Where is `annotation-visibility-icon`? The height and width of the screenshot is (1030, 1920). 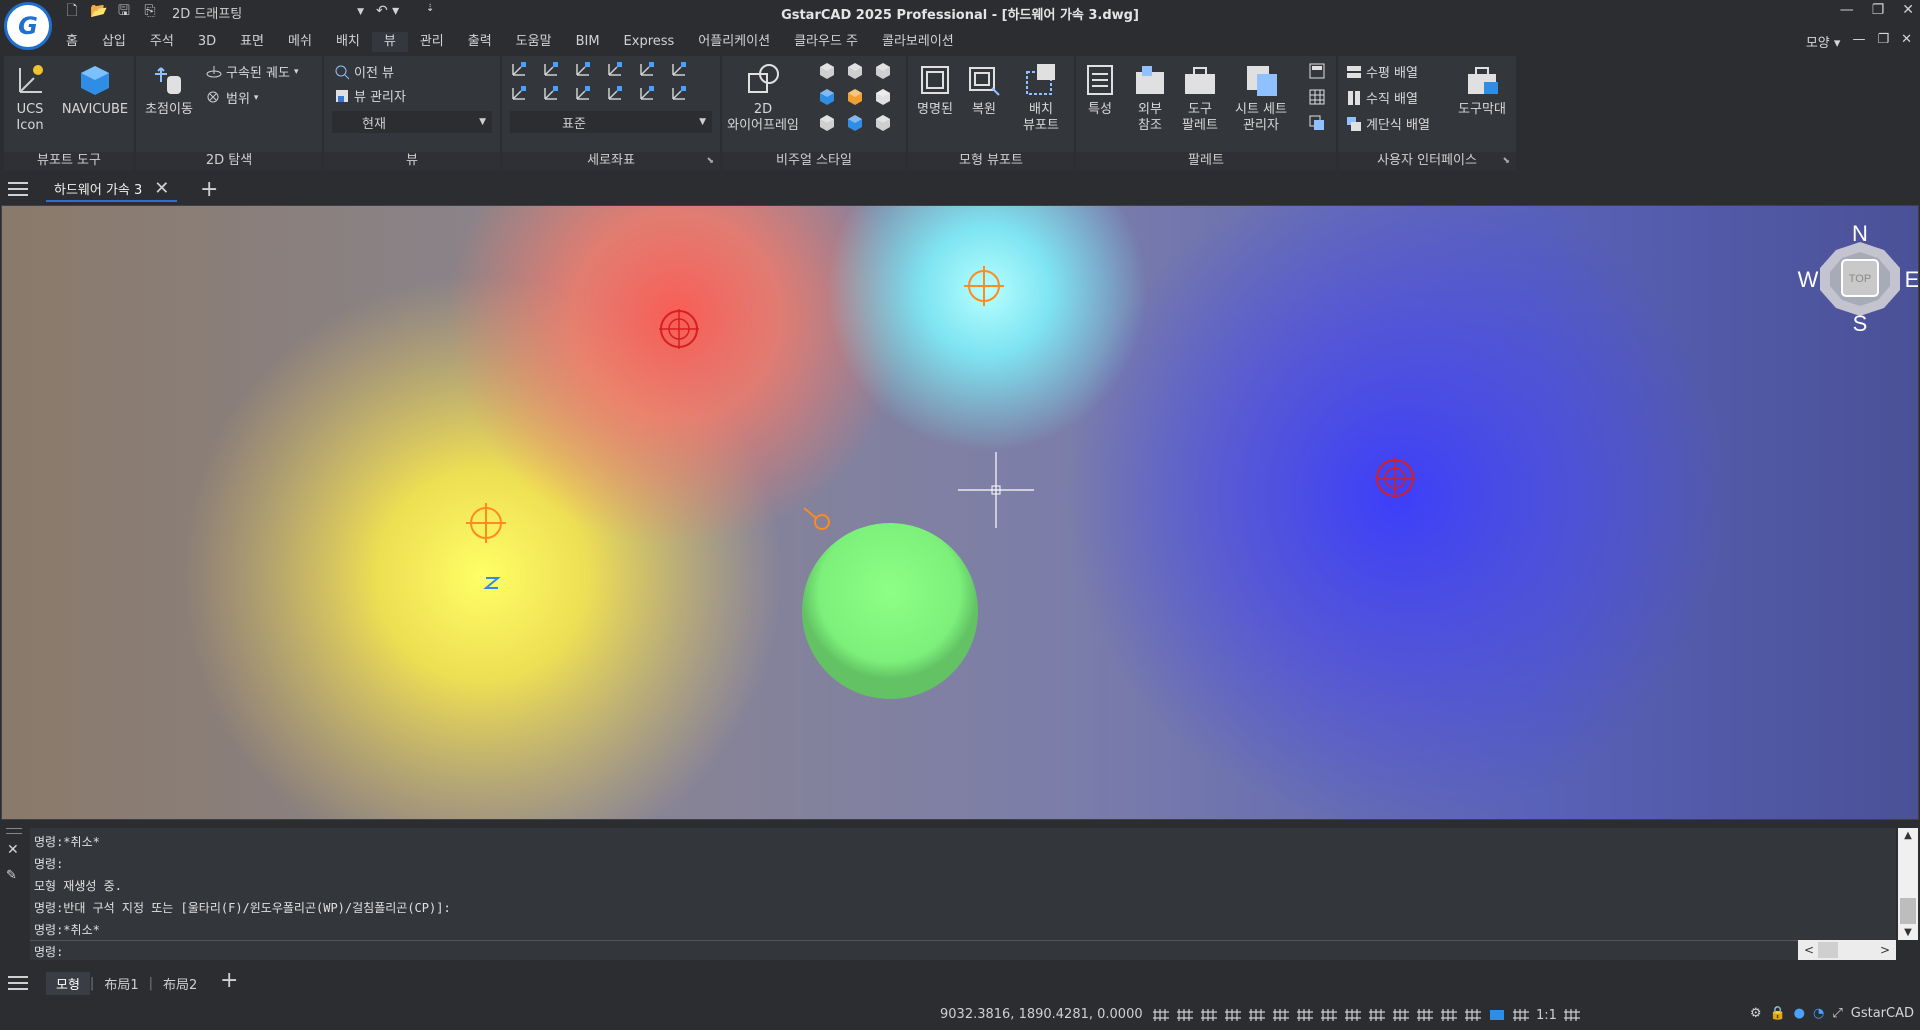 annotation-visibility-icon is located at coordinates (1521, 1015).